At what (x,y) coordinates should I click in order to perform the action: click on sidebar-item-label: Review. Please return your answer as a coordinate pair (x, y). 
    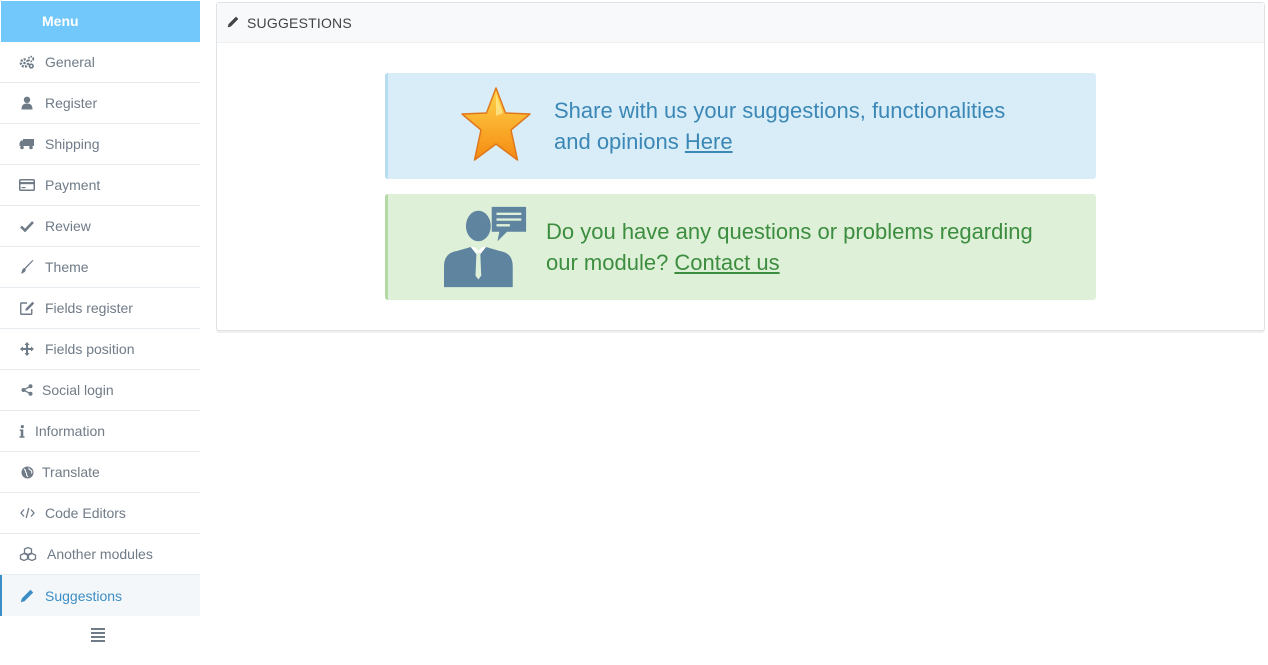
    Looking at the image, I should click on (68, 226).